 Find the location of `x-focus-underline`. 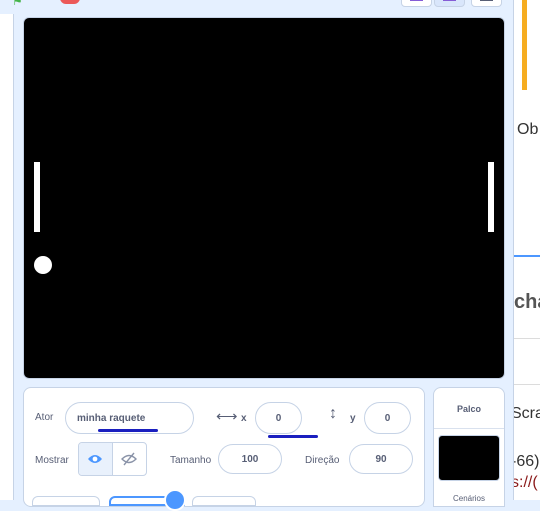

x-focus-underline is located at coordinates (293, 436).